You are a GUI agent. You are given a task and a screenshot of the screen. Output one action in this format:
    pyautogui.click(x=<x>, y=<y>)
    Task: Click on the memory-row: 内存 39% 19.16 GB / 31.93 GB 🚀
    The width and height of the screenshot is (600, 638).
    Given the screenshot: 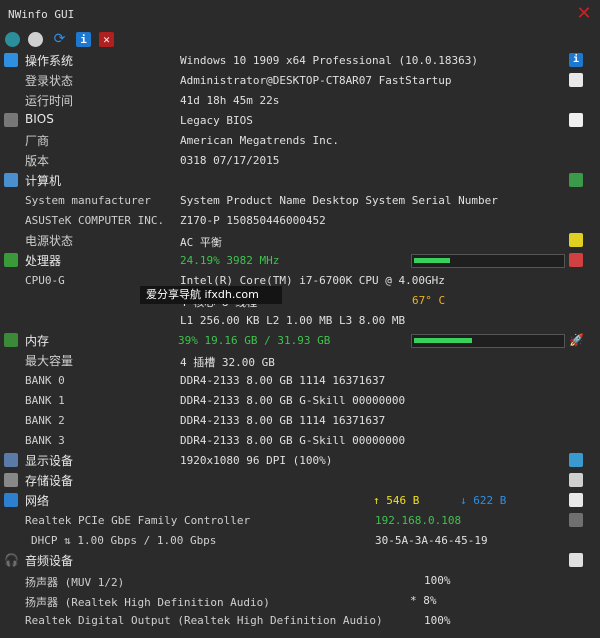 What is the action you would take?
    pyautogui.click(x=300, y=340)
    